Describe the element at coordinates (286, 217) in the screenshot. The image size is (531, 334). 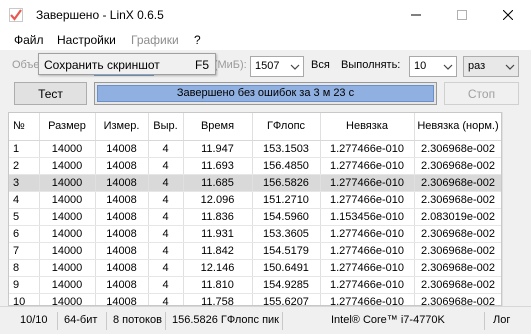
I see `table-cell: 154.5960` at that location.